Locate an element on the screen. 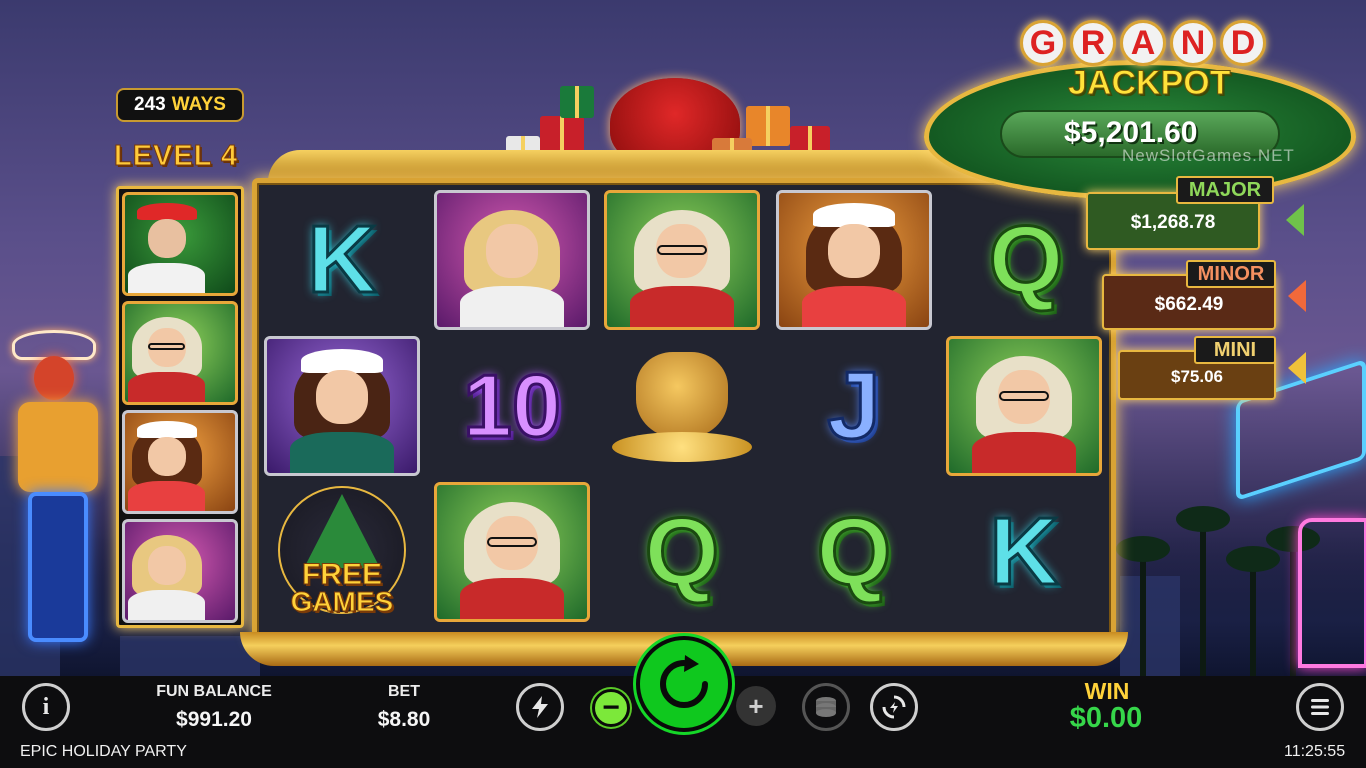 This screenshot has width=1366, height=768. watermark: NewSlotGames.NET is located at coordinates (1208, 155).